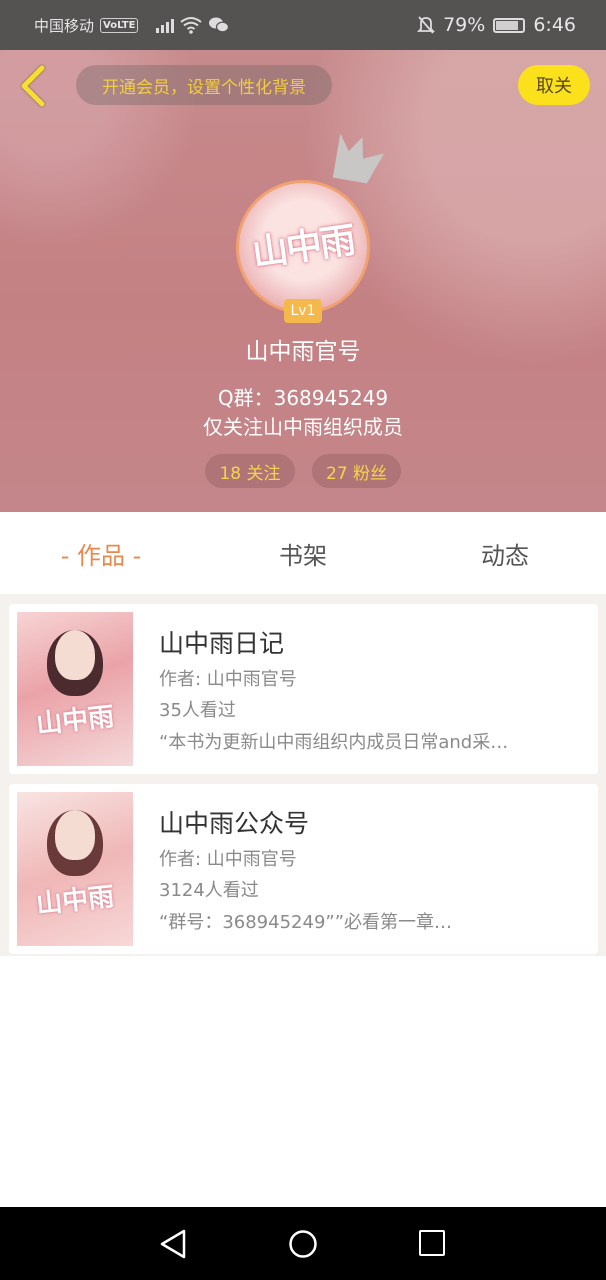 This screenshot has width=606, height=1280. Describe the element at coordinates (101, 553) in the screenshot. I see `tab-works: - 作品 -` at that location.